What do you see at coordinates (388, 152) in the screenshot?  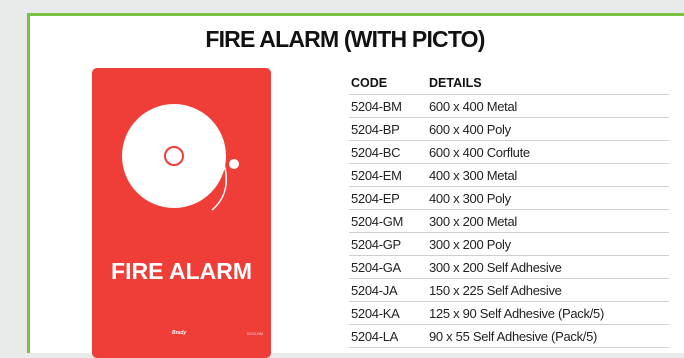 I see `code-cell: 5204-BC` at bounding box center [388, 152].